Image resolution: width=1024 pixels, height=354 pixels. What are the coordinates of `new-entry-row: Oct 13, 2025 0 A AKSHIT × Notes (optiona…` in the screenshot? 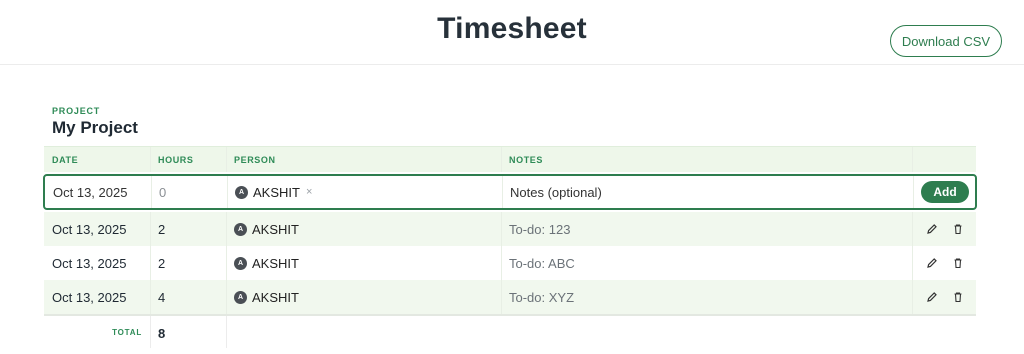 It's located at (510, 192).